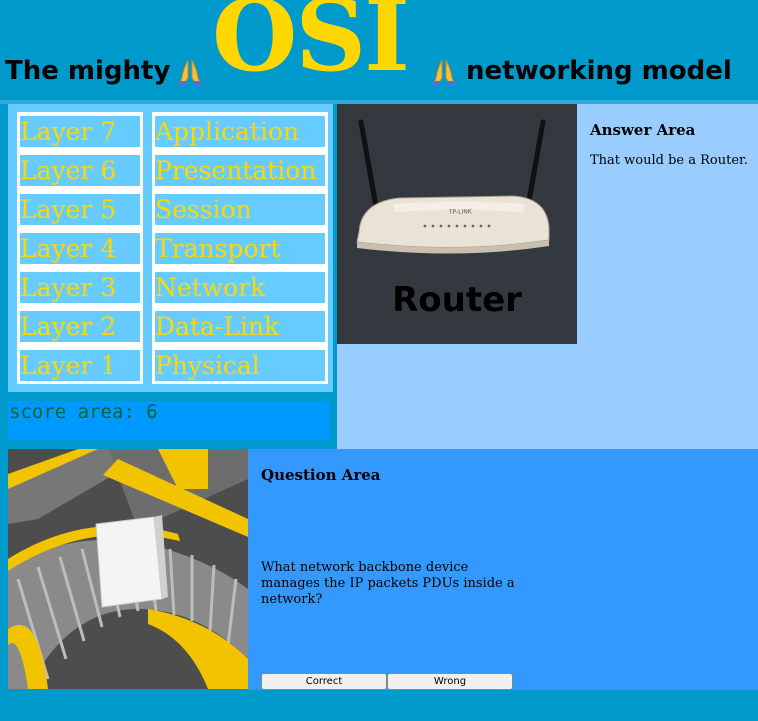  I want to click on score-area: score area: 6, so click(169, 420).